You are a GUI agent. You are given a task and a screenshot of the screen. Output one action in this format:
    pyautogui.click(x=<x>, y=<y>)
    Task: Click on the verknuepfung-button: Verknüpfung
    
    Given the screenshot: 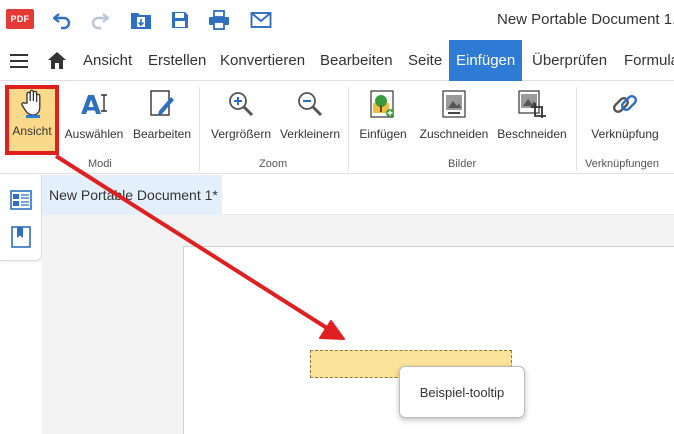 What is the action you would take?
    pyautogui.click(x=625, y=117)
    